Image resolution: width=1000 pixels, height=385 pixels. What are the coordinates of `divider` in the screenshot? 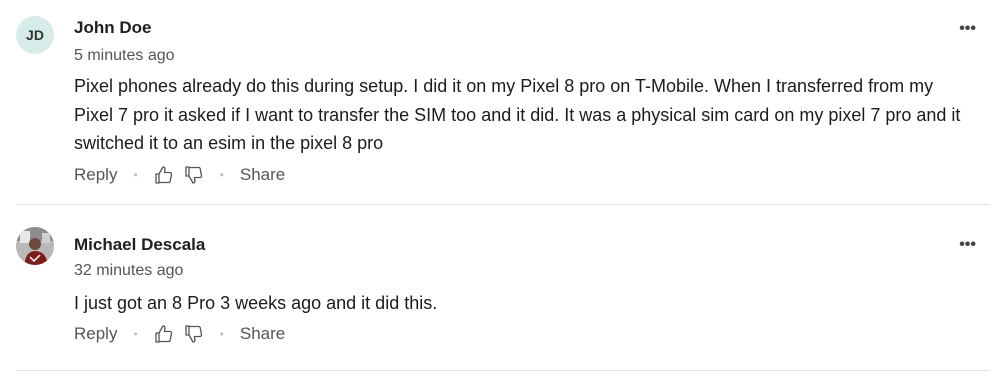 It's located at (503, 370).